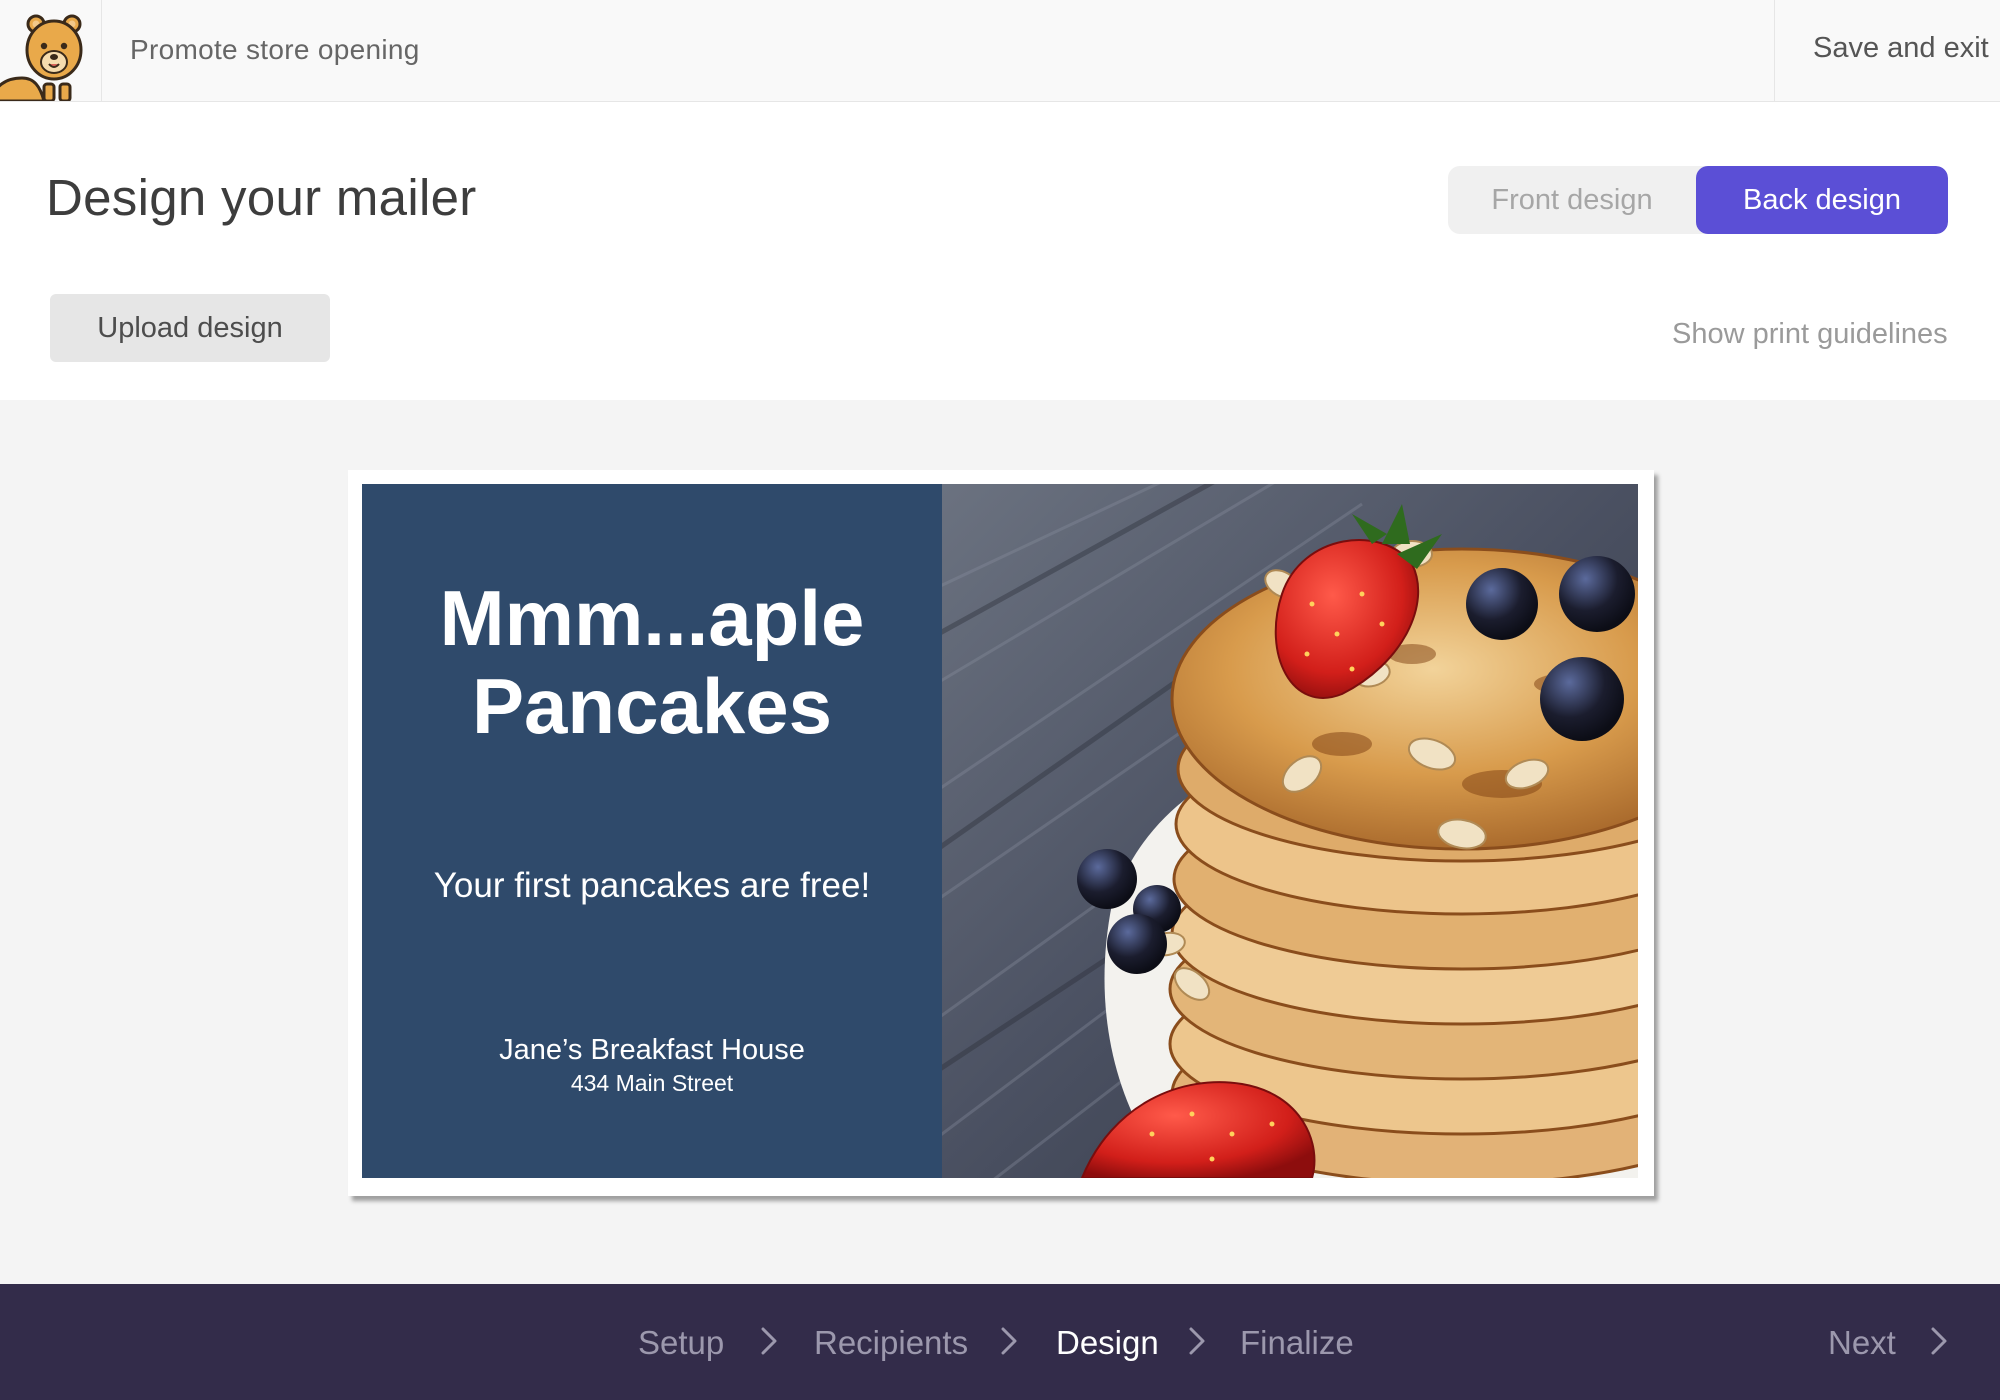  Describe the element at coordinates (1107, 1343) in the screenshot. I see `step-design: Design` at that location.